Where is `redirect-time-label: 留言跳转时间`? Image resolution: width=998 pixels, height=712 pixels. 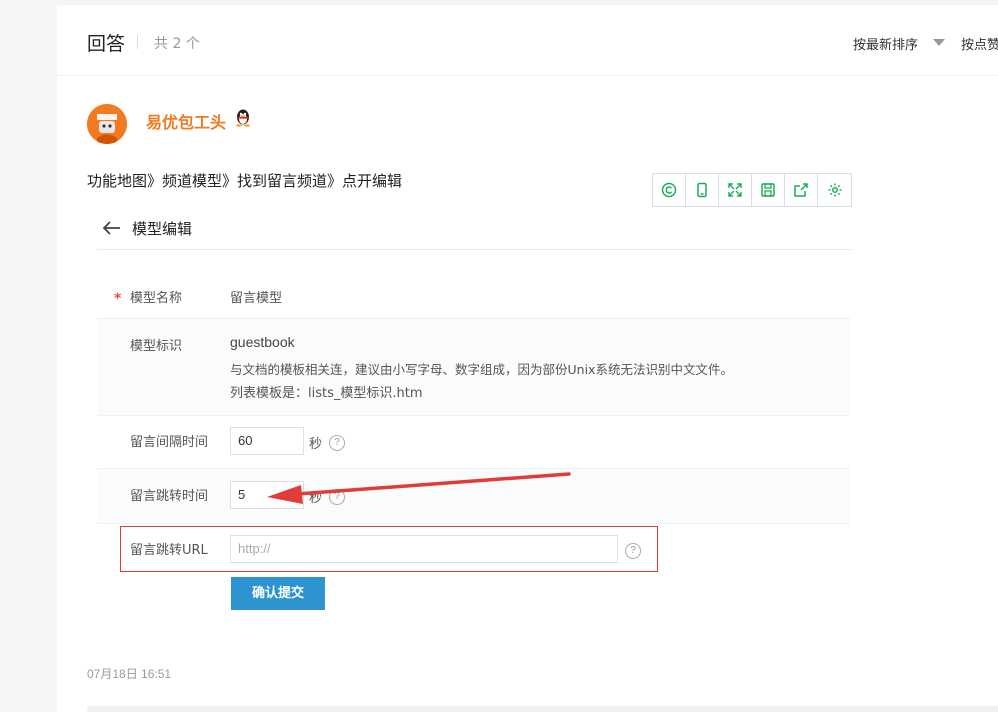 redirect-time-label: 留言跳转时间 is located at coordinates (169, 496).